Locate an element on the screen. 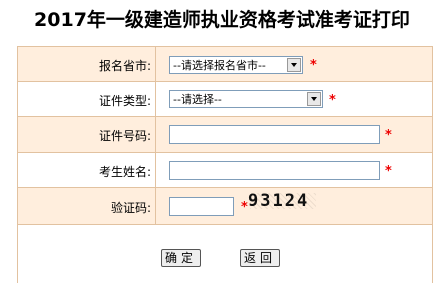 The height and width of the screenshot is (283, 444). id-type-label: 证件类型: is located at coordinates (87, 99).